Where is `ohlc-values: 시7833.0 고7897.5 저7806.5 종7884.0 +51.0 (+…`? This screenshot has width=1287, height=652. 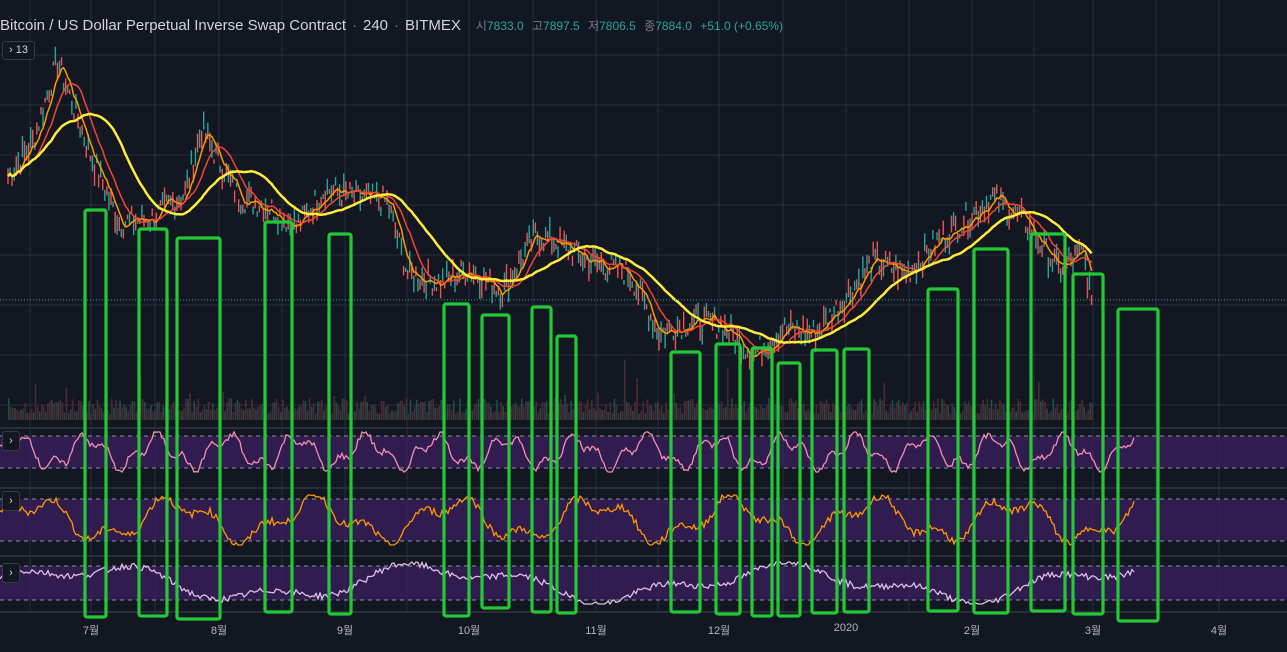 ohlc-values: 시7833.0 고7897.5 저7806.5 종7884.0 +51.0 (+… is located at coordinates (627, 25).